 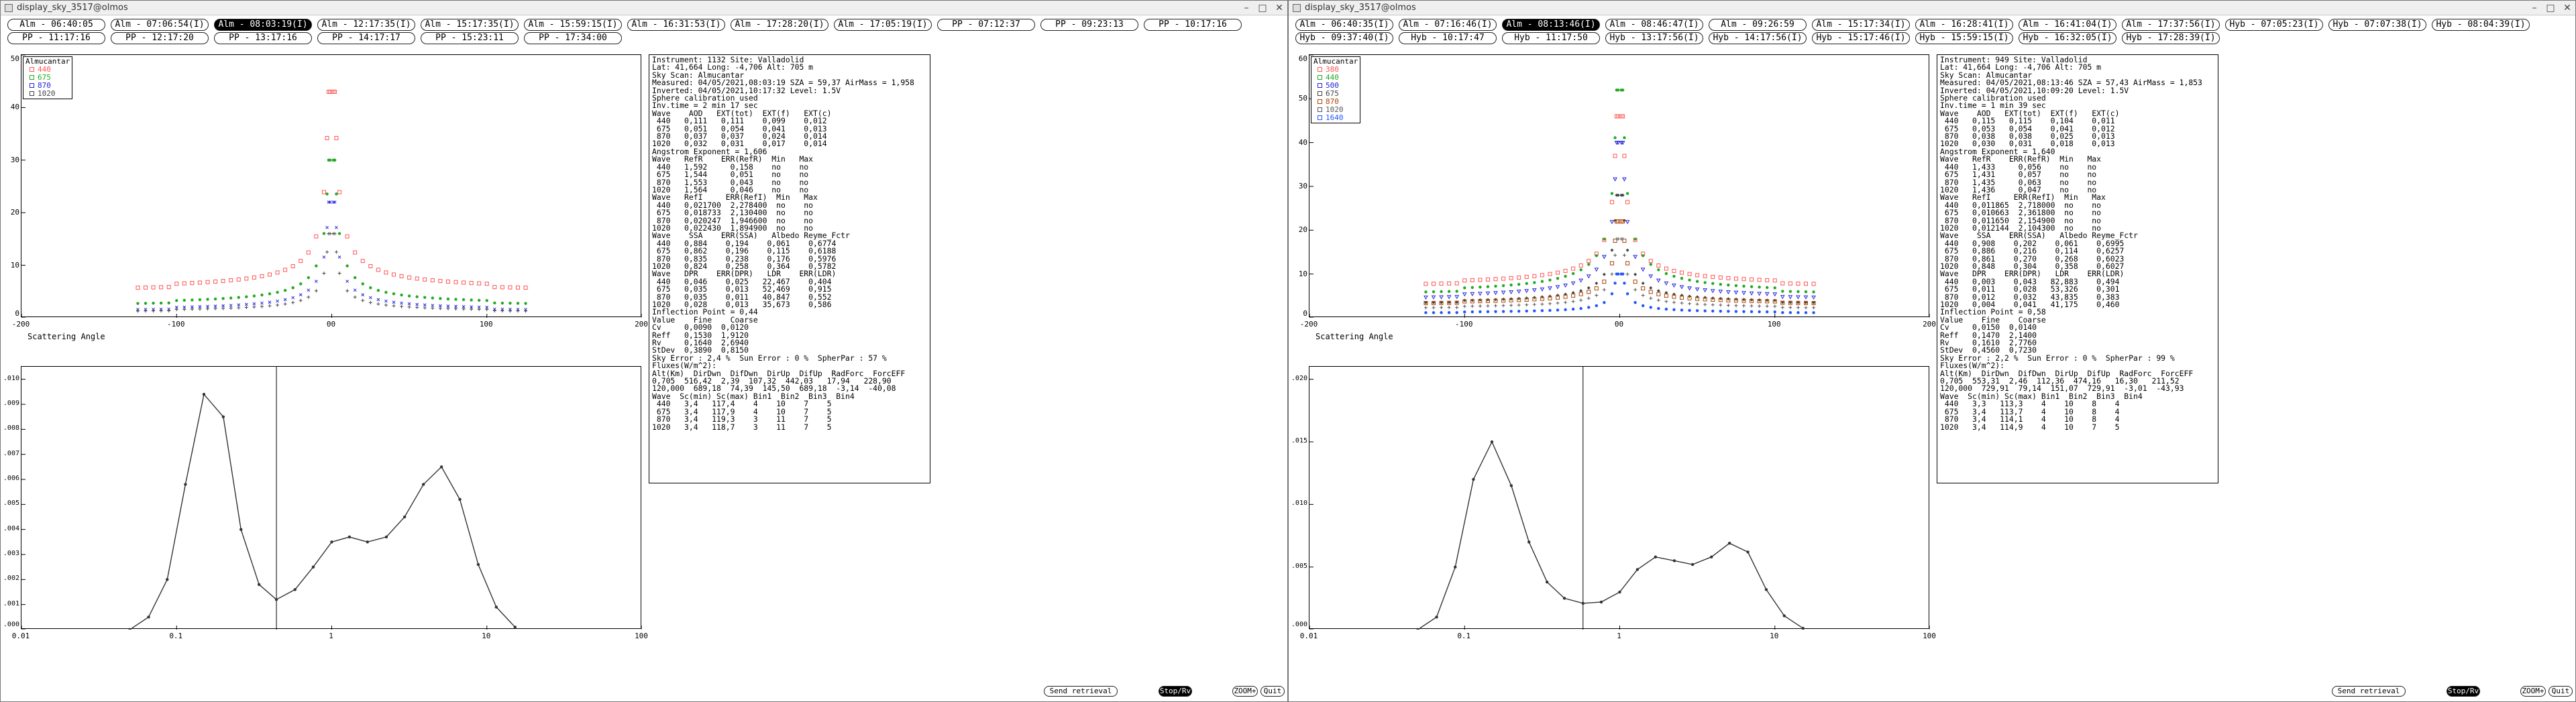 I want to click on scan-tab: Alm - 16:41:04(I), so click(x=2067, y=25).